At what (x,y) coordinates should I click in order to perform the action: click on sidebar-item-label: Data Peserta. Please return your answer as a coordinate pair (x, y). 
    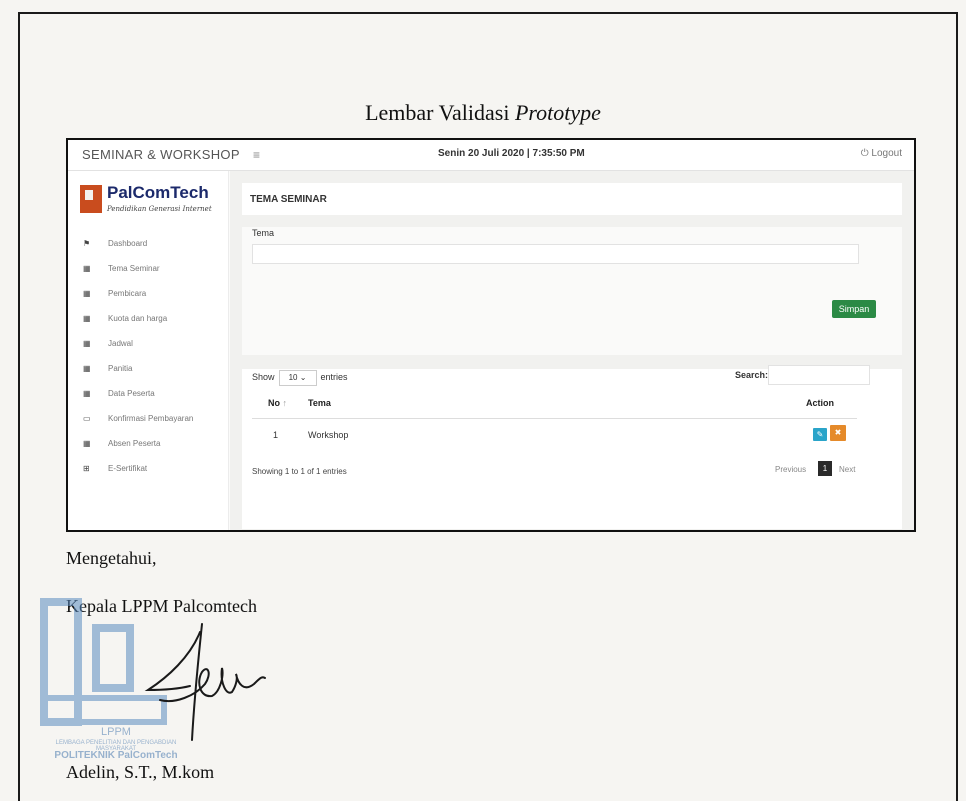
    Looking at the image, I should click on (131, 393).